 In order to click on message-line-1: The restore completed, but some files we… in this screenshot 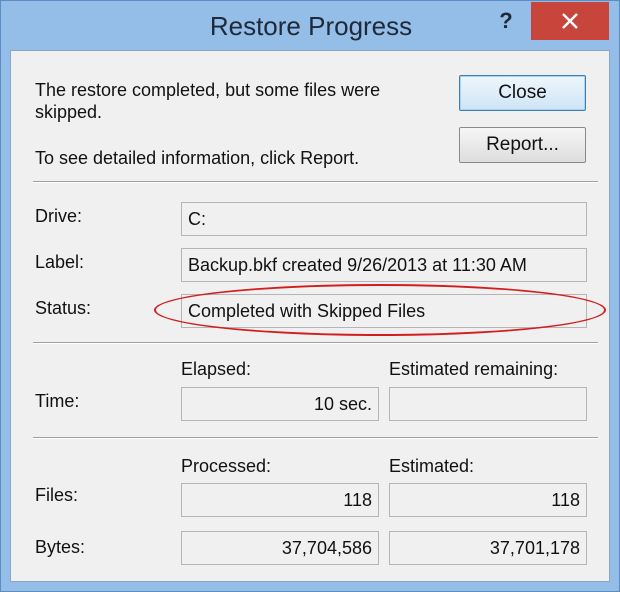, I will do `click(208, 90)`.